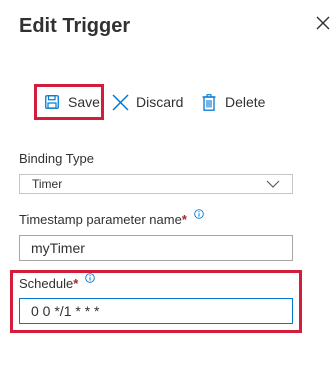 The height and width of the screenshot is (381, 336). I want to click on discard-button: Discard, so click(147, 102).